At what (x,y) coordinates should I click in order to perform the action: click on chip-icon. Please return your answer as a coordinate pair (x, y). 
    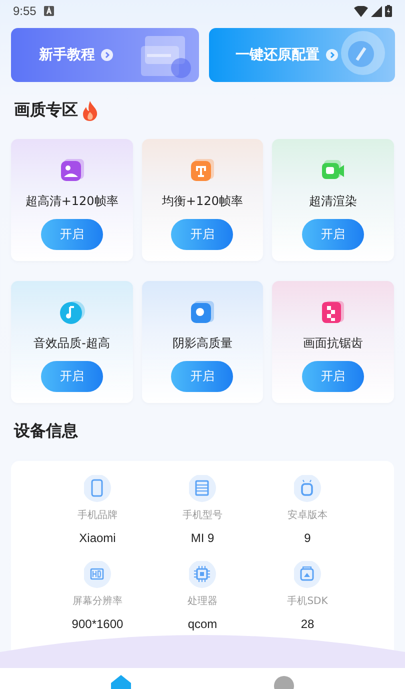
    Looking at the image, I should click on (202, 575).